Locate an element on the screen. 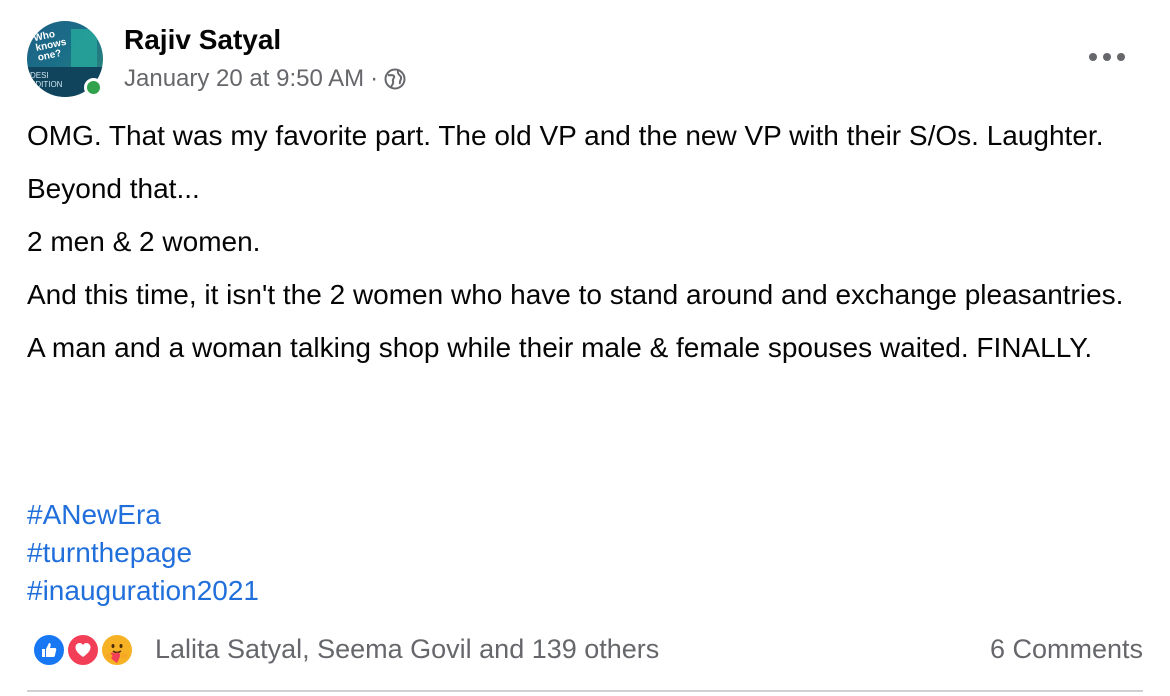 The width and height of the screenshot is (1170, 696). hashtag-link: #turnthepage is located at coordinates (143, 553).